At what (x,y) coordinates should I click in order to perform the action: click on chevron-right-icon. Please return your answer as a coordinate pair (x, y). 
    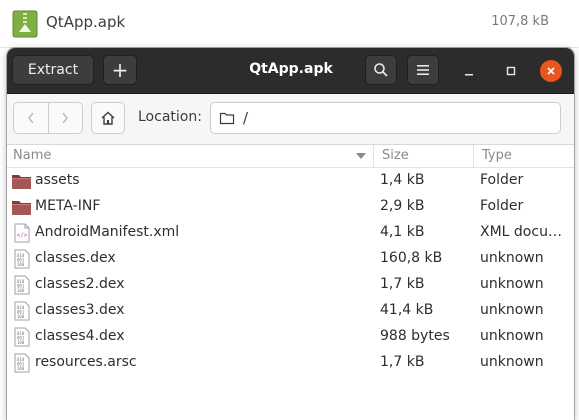
    Looking at the image, I should click on (65, 118).